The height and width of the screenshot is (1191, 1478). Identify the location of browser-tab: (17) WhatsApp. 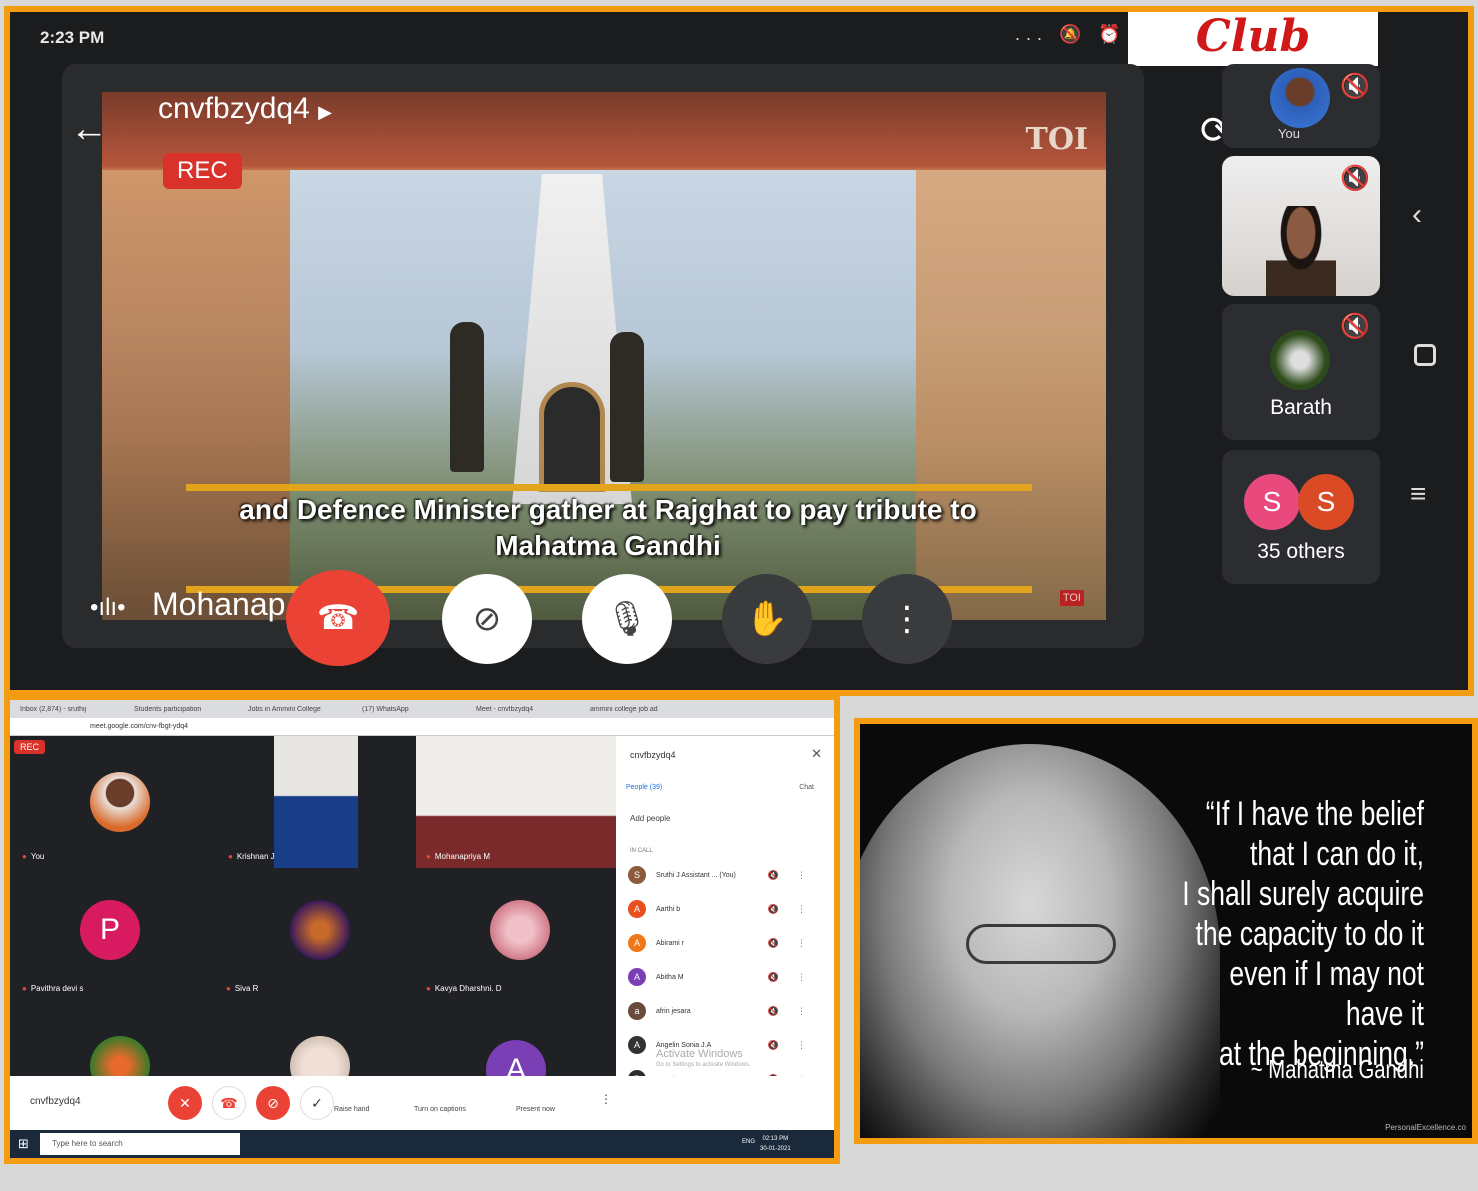
(417, 709).